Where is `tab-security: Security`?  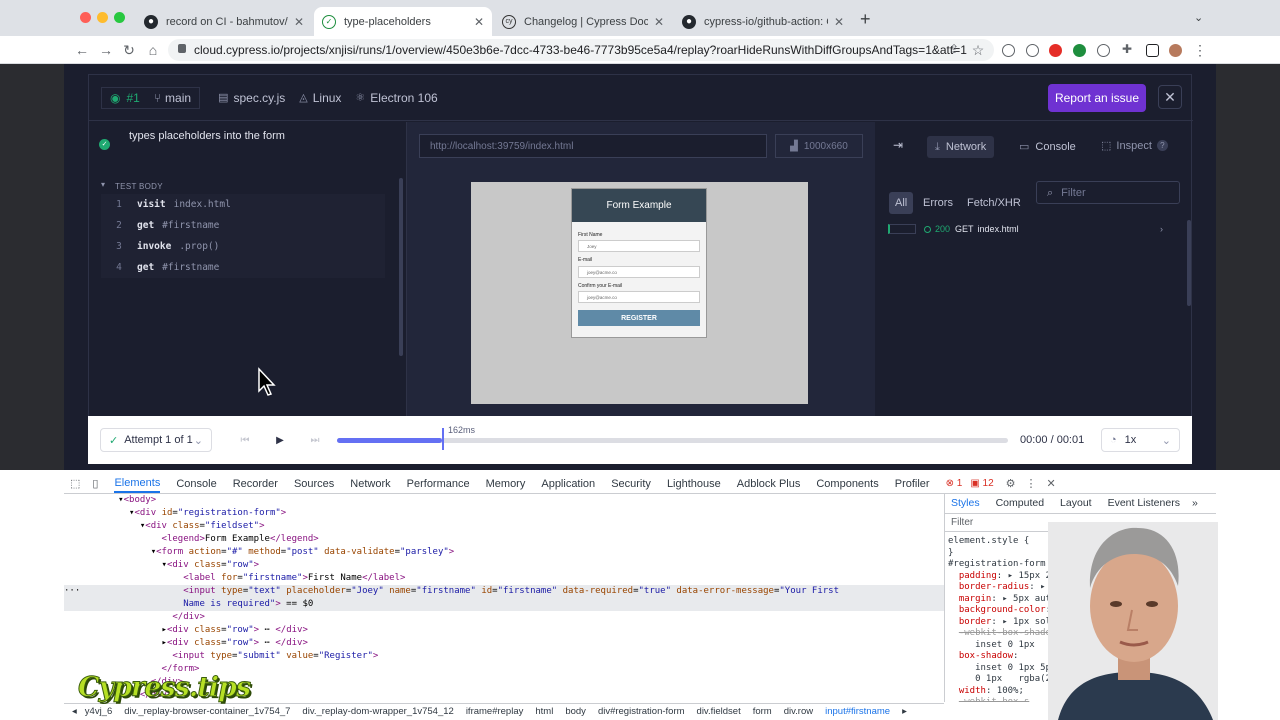
tab-security: Security is located at coordinates (631, 484).